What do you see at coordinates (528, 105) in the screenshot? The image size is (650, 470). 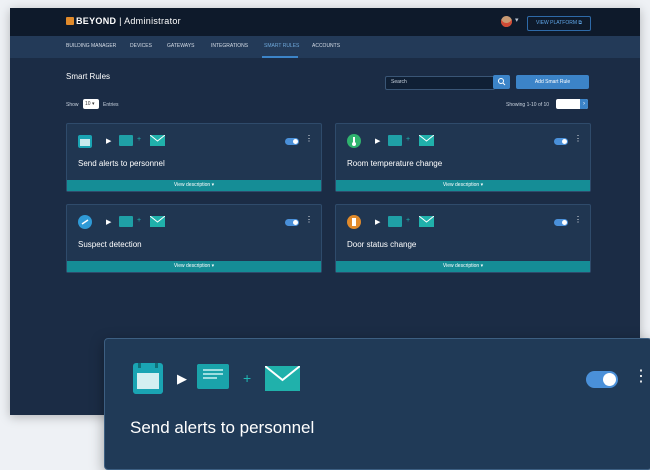 I see `showing-count: Showing 1-10 of 10` at bounding box center [528, 105].